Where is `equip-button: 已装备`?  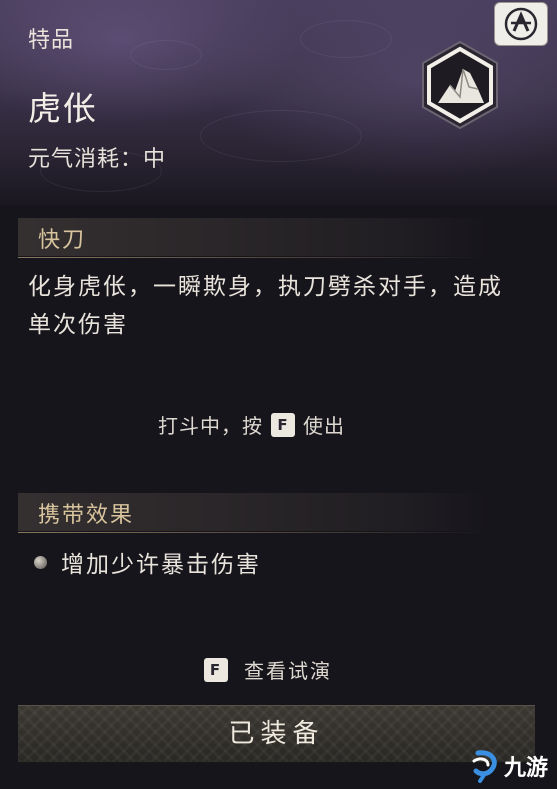
equip-button: 已装备 is located at coordinates (276, 734).